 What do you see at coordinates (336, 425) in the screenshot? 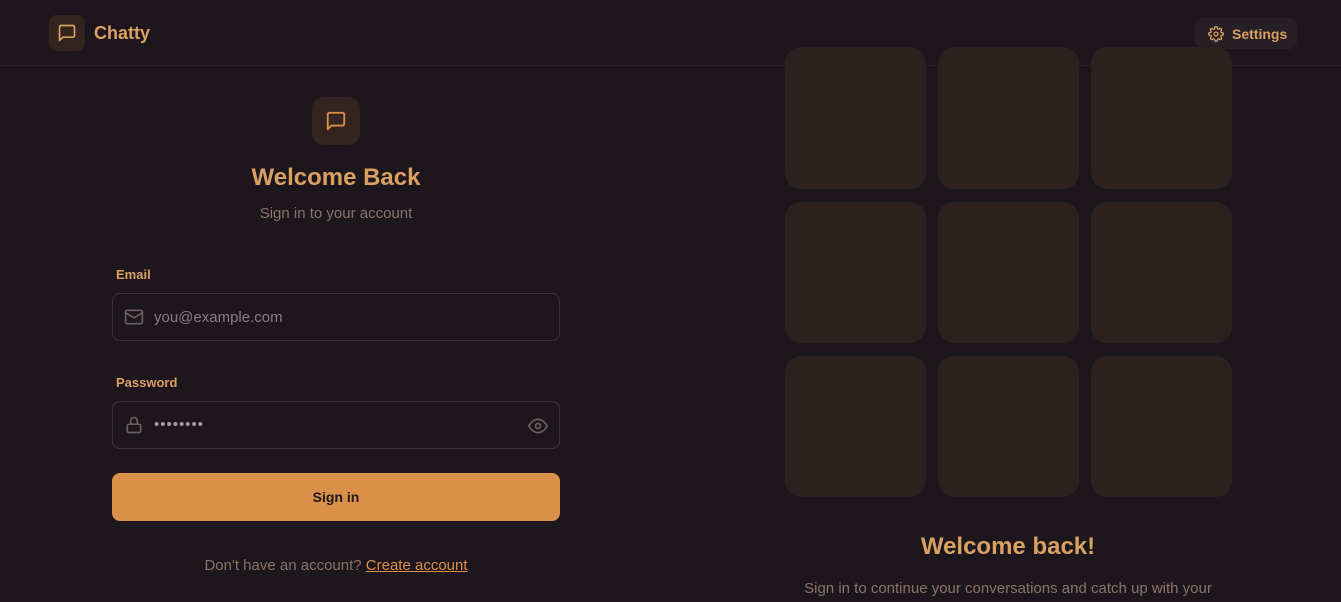
I see `password-field: ••••••••` at bounding box center [336, 425].